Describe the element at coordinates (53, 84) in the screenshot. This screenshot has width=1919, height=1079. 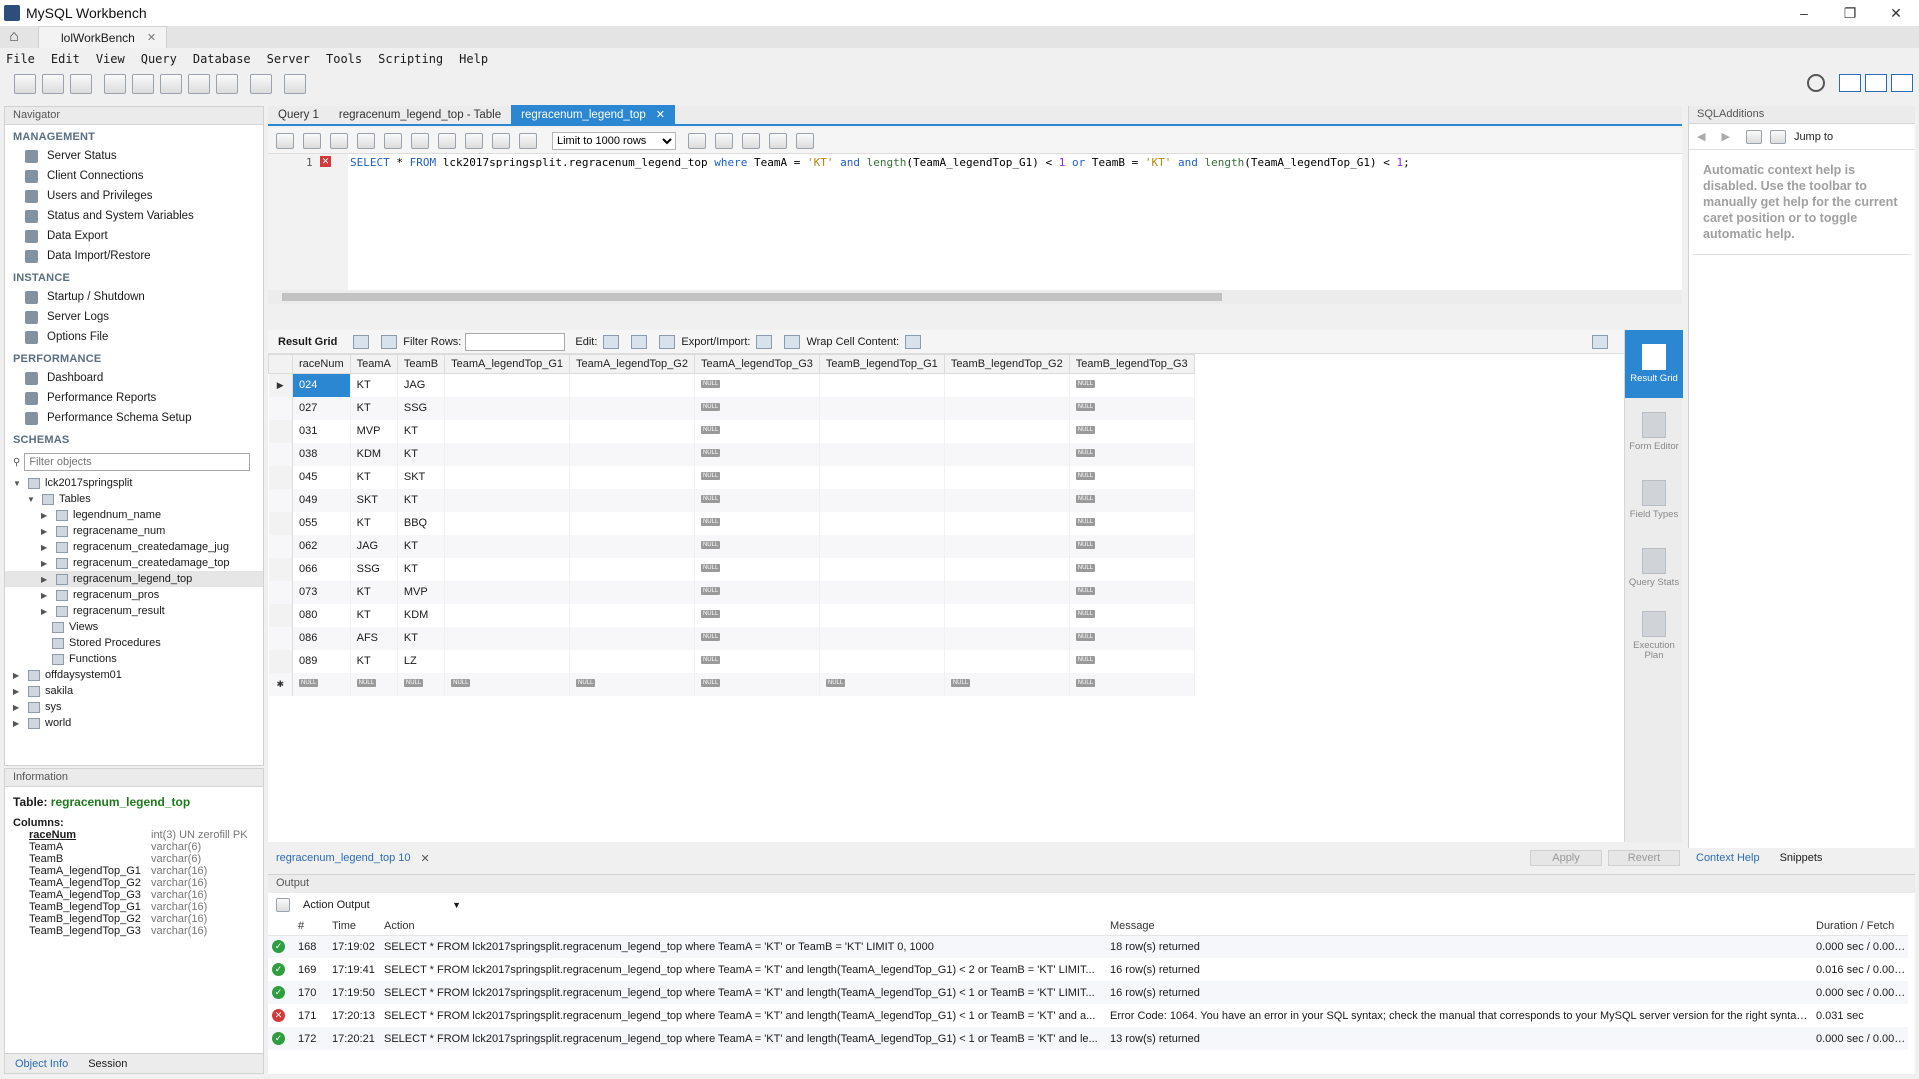
I see `open-sql-script-icon` at that location.